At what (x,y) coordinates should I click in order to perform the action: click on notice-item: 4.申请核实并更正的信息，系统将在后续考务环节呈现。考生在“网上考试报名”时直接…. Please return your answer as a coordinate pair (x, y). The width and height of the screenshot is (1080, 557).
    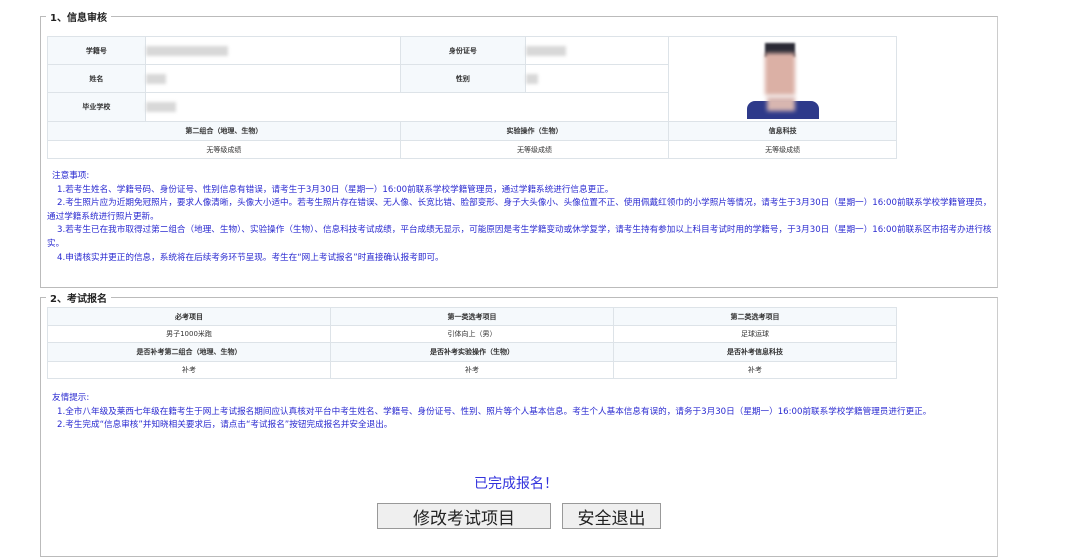
    Looking at the image, I should click on (250, 257).